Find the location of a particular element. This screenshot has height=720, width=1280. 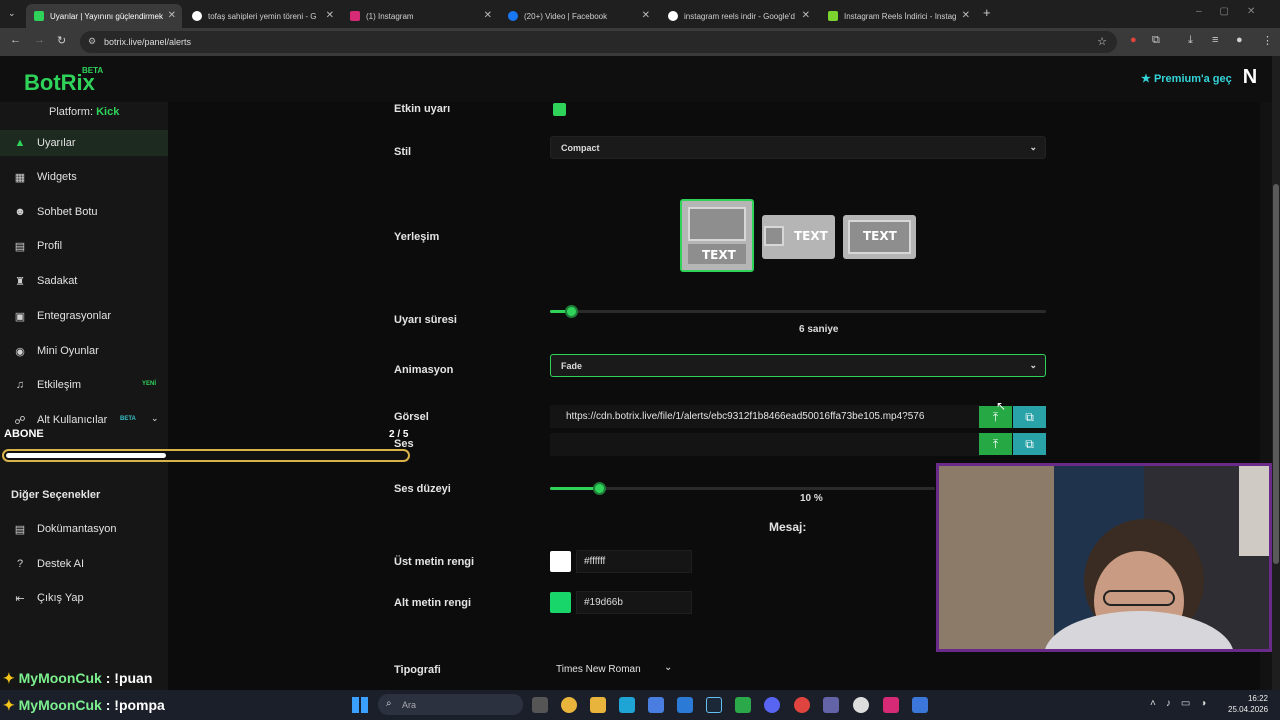

animation-select: Fade ⌄ is located at coordinates (798, 365).